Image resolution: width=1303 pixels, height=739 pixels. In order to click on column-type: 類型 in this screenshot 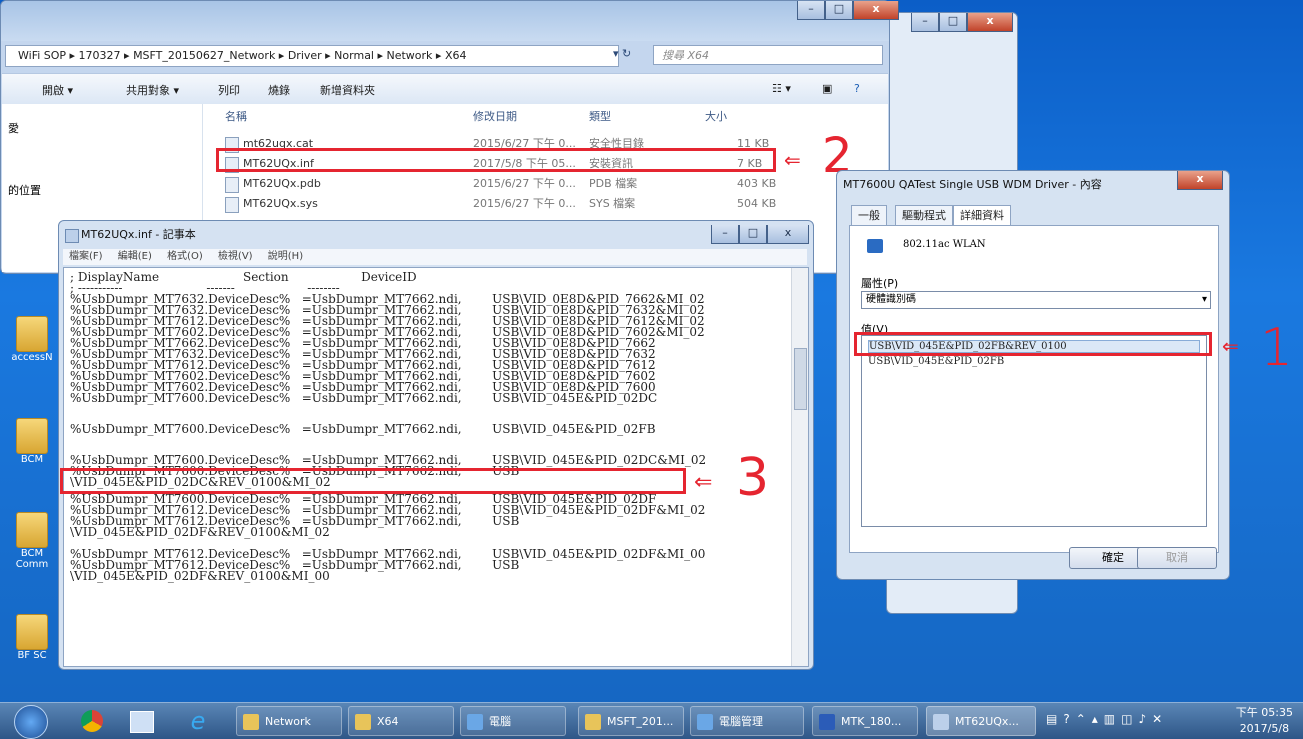, I will do `click(600, 116)`.